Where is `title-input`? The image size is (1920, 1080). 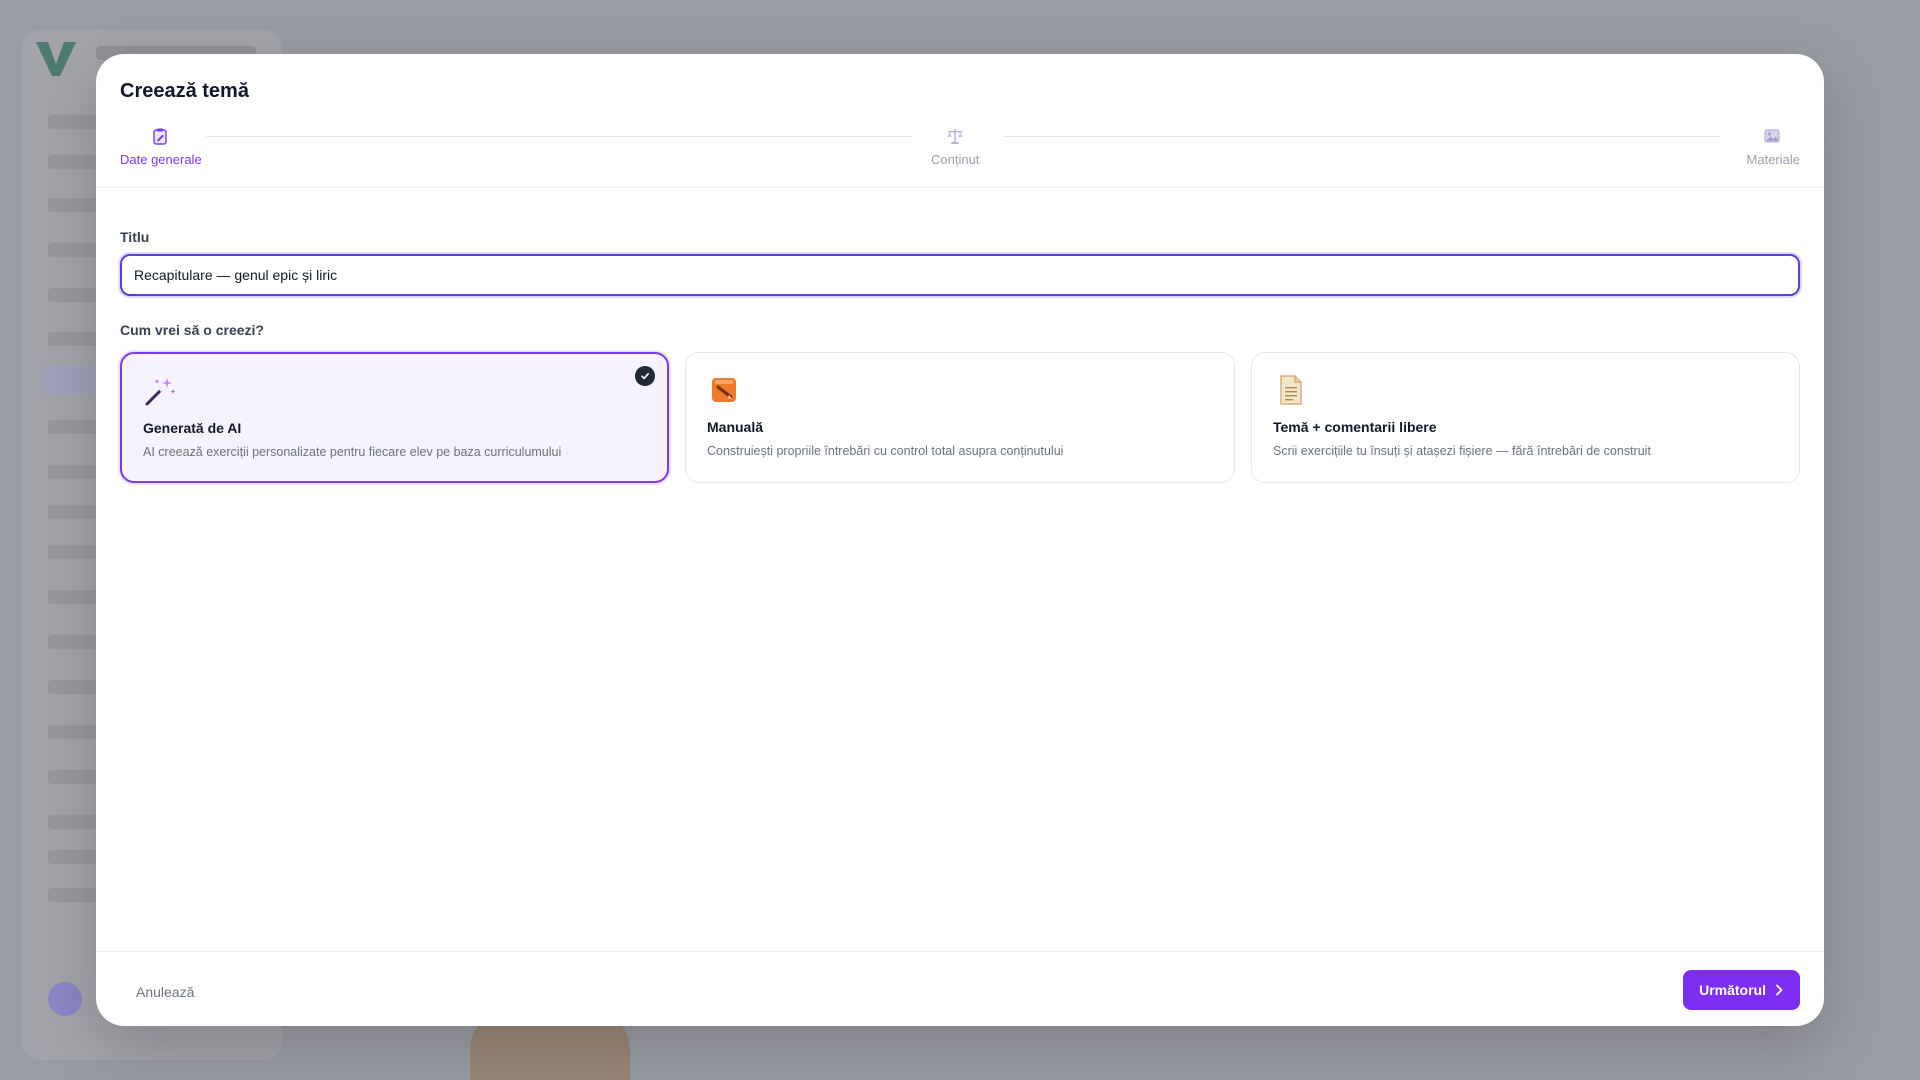
title-input is located at coordinates (960, 275).